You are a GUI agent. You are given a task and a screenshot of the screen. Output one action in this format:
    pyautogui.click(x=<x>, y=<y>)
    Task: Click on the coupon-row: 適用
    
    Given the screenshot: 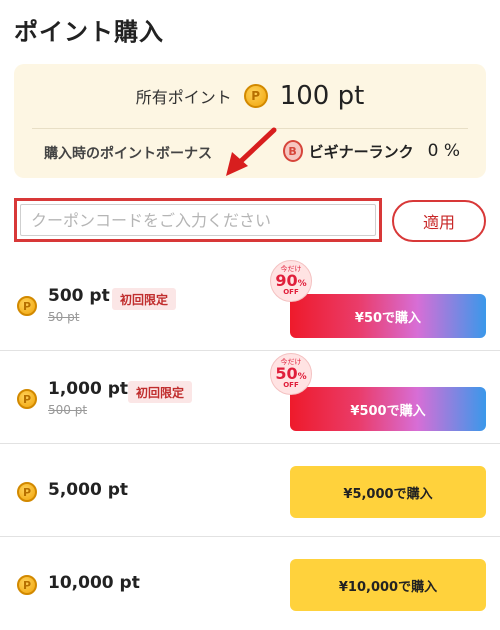 What is the action you would take?
    pyautogui.click(x=250, y=221)
    